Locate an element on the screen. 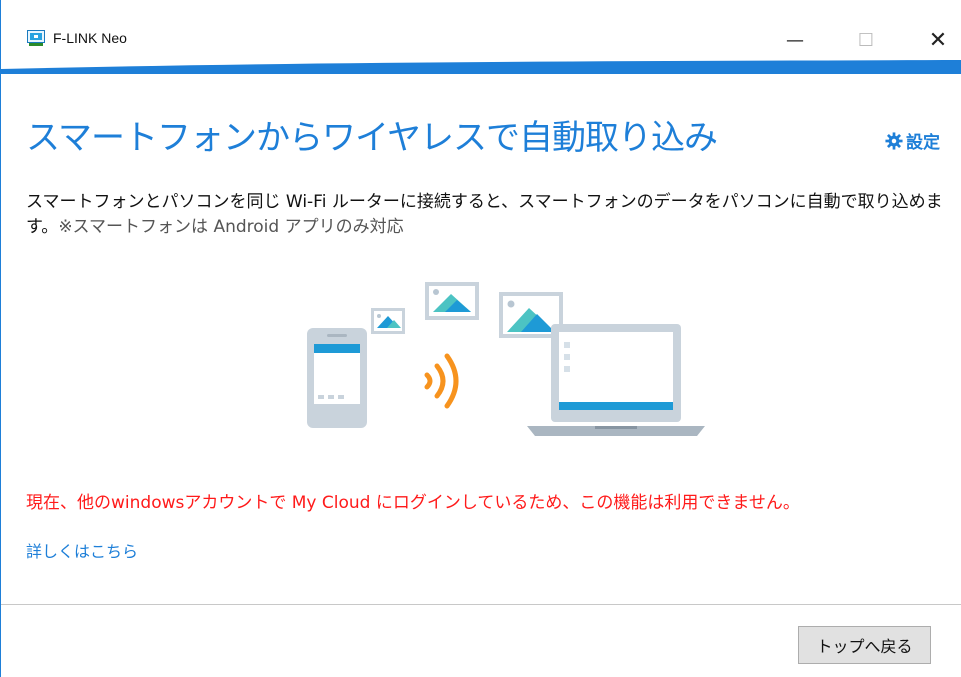 The image size is (961, 677). close-icon: ✕ is located at coordinates (938, 40).